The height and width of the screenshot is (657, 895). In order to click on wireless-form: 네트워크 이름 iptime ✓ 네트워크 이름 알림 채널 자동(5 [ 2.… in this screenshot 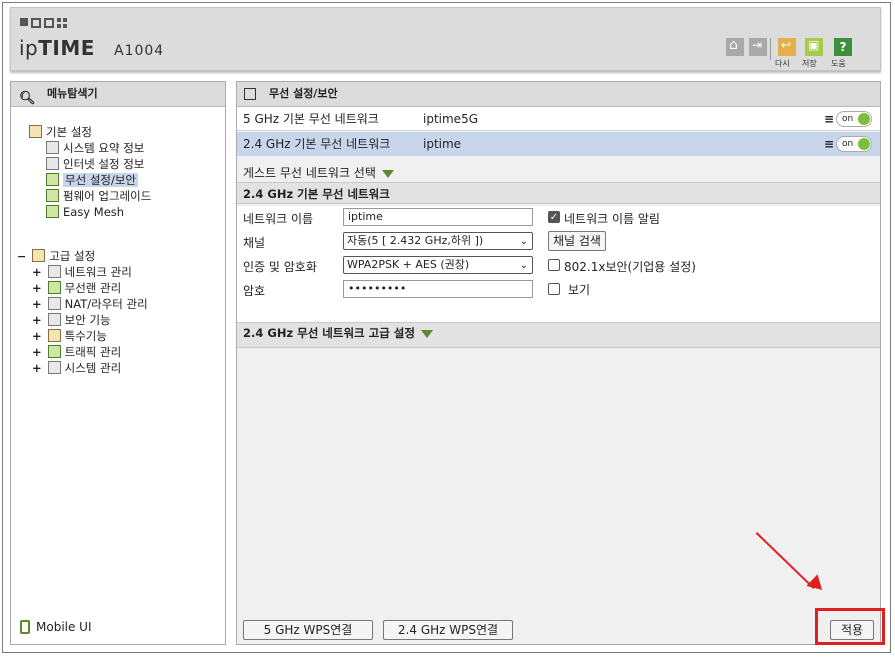, I will do `click(558, 264)`.